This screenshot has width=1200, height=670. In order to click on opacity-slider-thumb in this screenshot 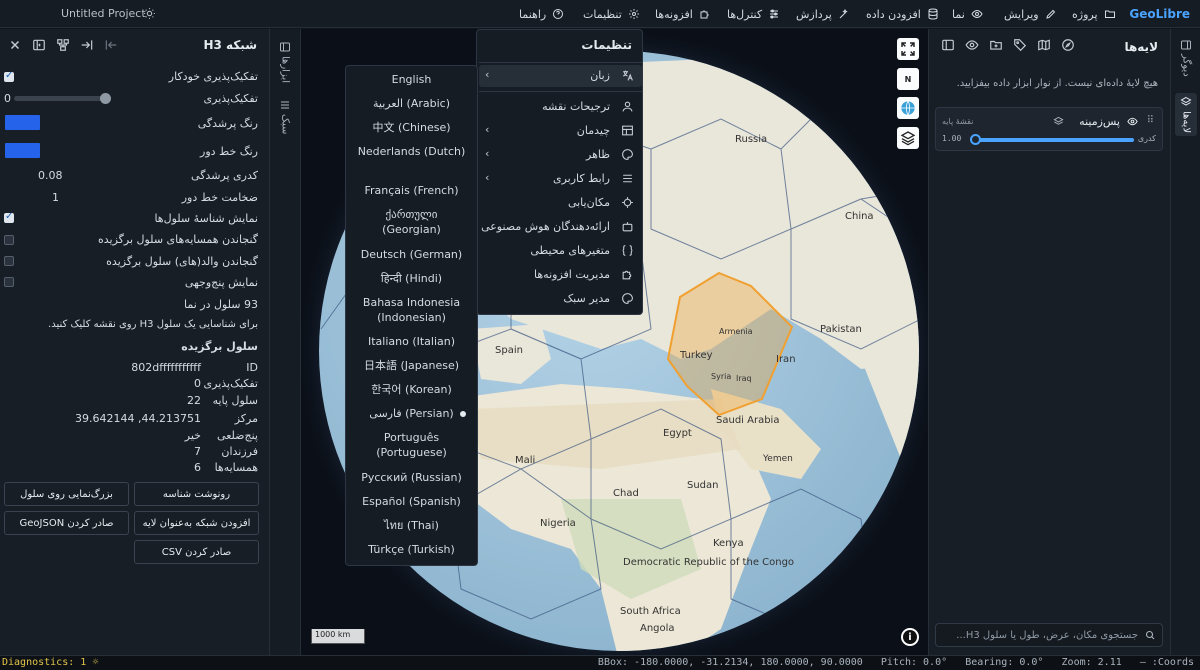, I will do `click(975, 139)`.